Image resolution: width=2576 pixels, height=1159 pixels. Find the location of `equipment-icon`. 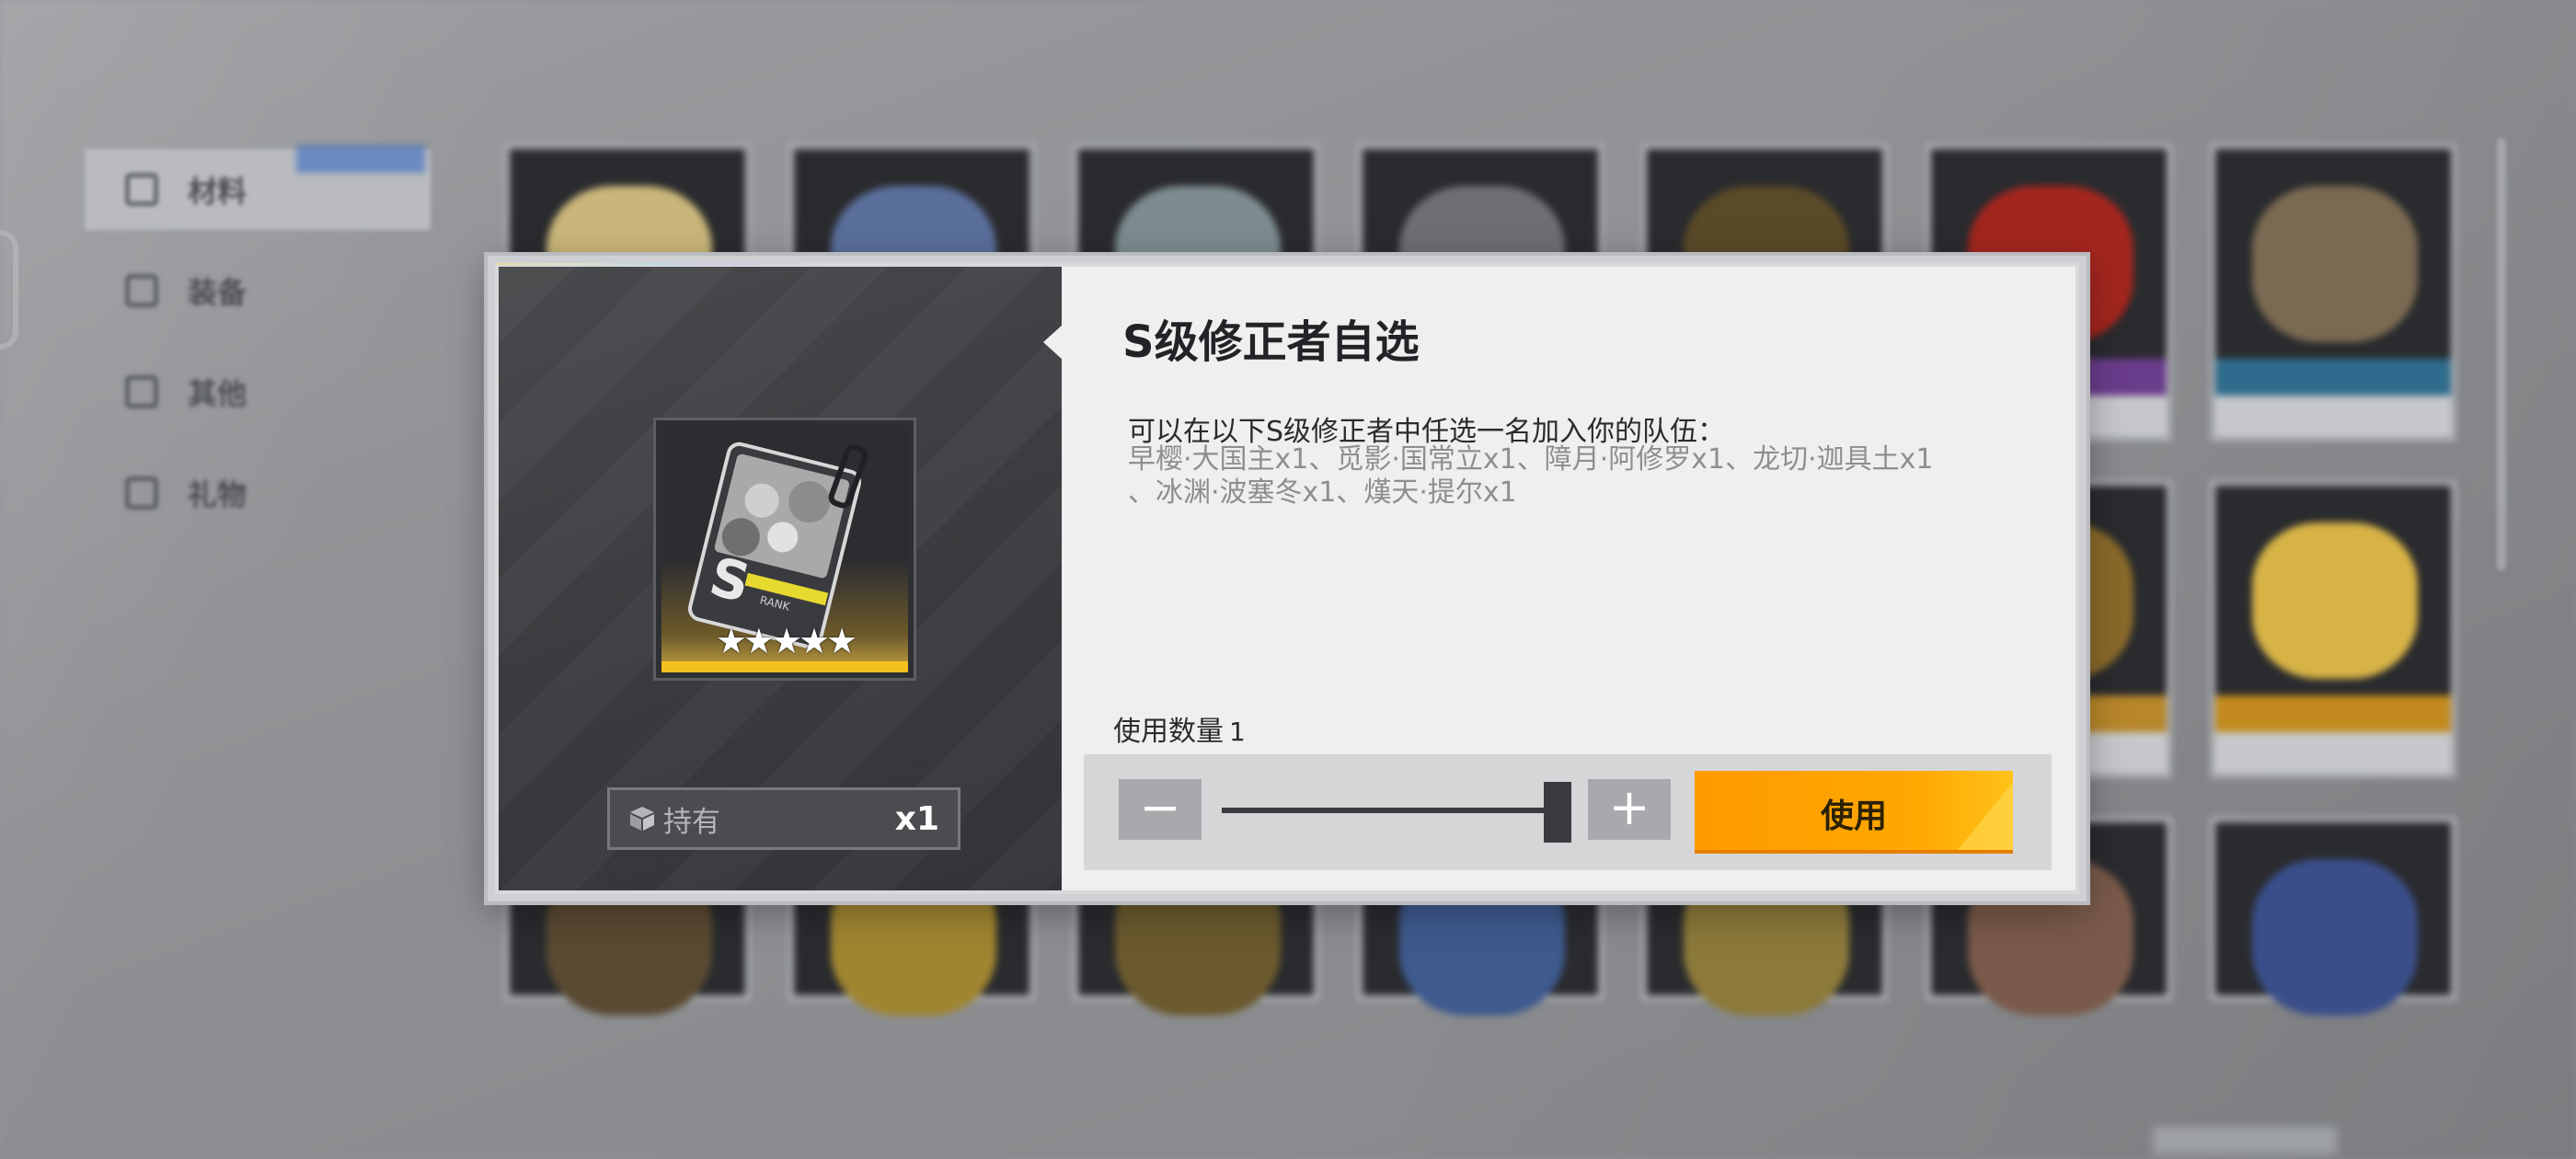

equipment-icon is located at coordinates (141, 290).